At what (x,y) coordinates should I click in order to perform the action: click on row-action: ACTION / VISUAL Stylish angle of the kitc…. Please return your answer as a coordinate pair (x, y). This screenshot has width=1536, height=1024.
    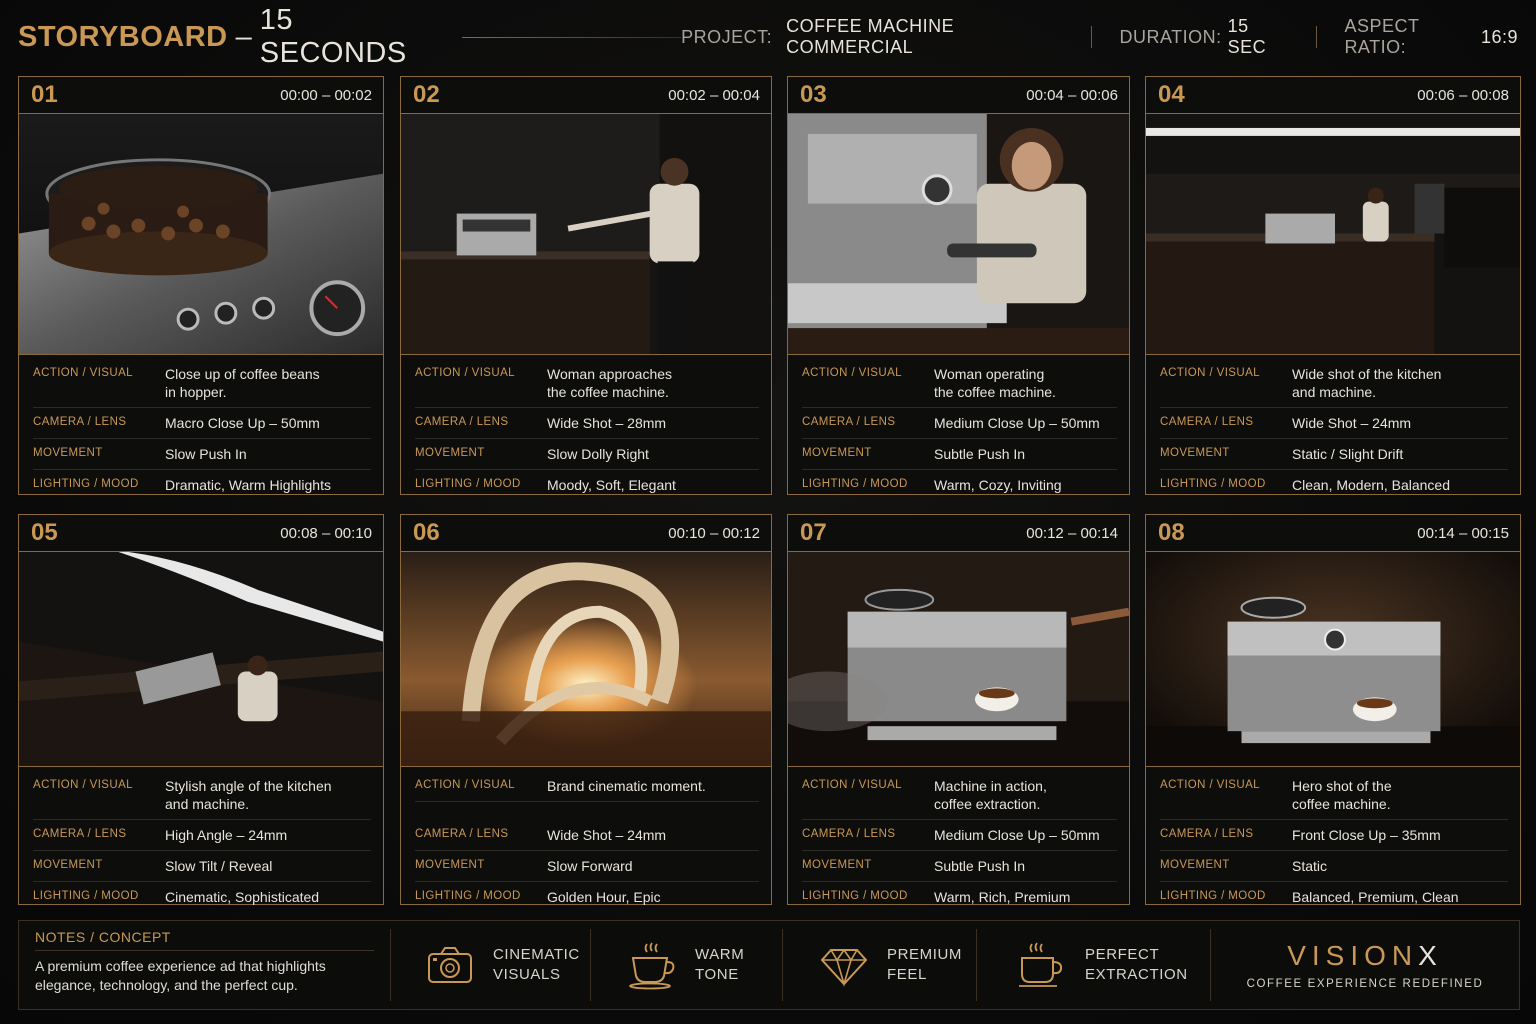
    Looking at the image, I should click on (202, 795).